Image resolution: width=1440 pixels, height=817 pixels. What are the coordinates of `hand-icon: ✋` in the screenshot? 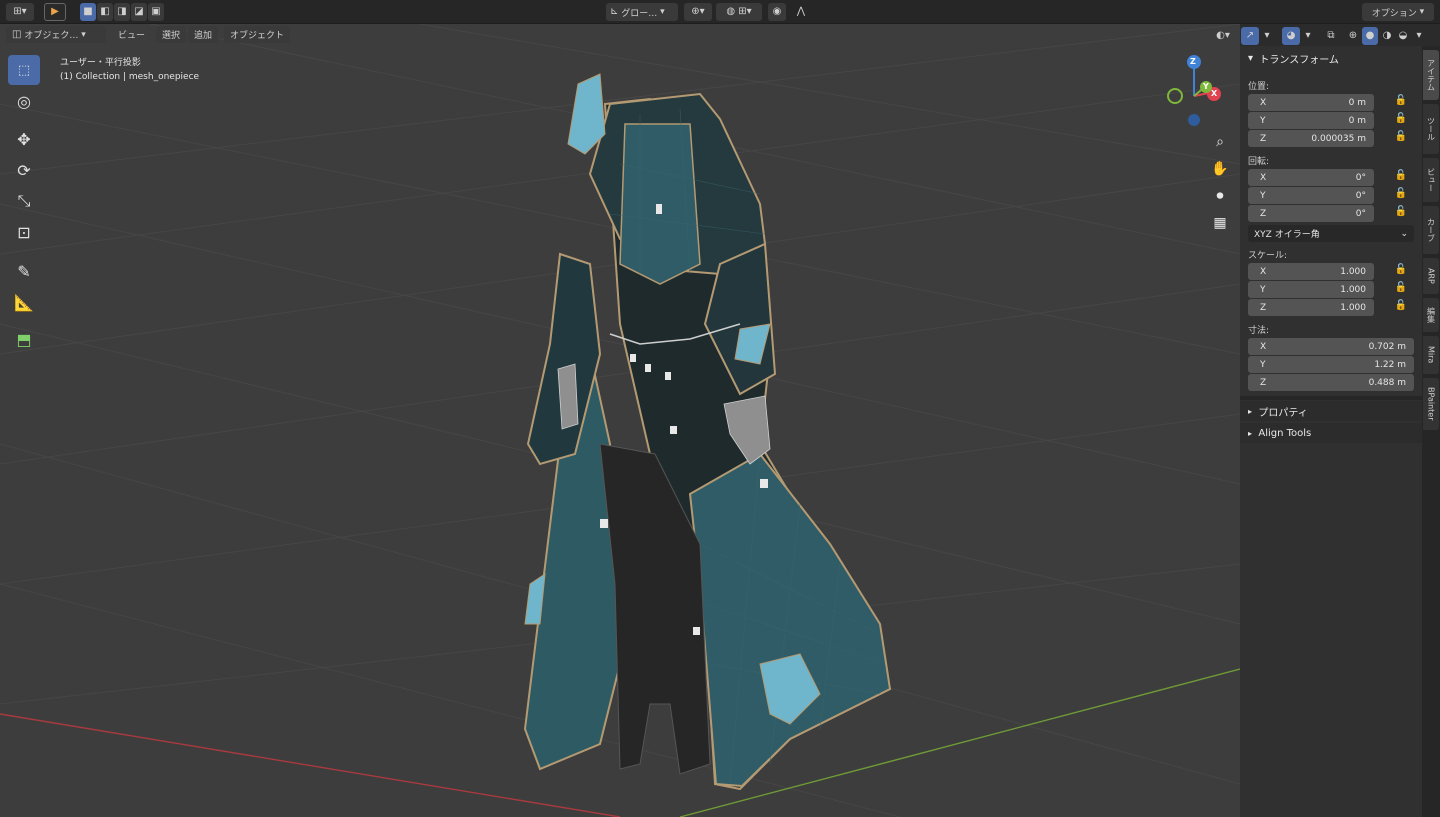 It's located at (1220, 169).